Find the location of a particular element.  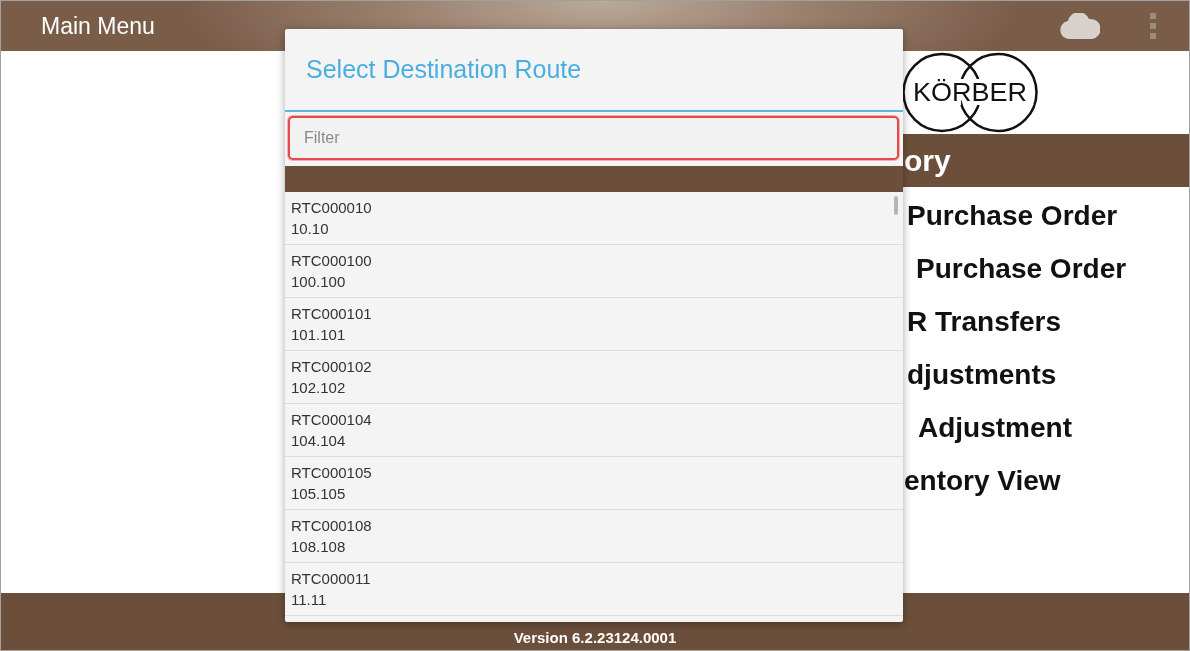

section-title: ory is located at coordinates (927, 160).